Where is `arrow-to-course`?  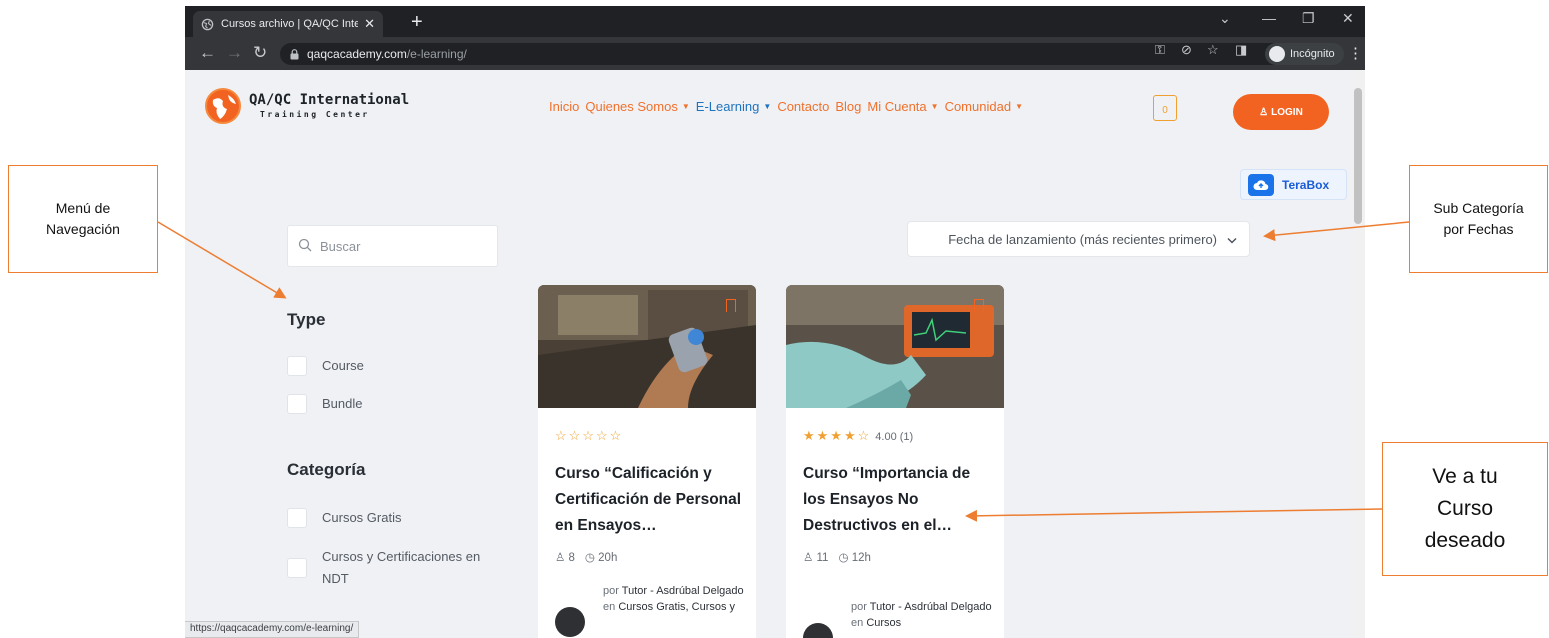 arrow-to-course is located at coordinates (1174, 515).